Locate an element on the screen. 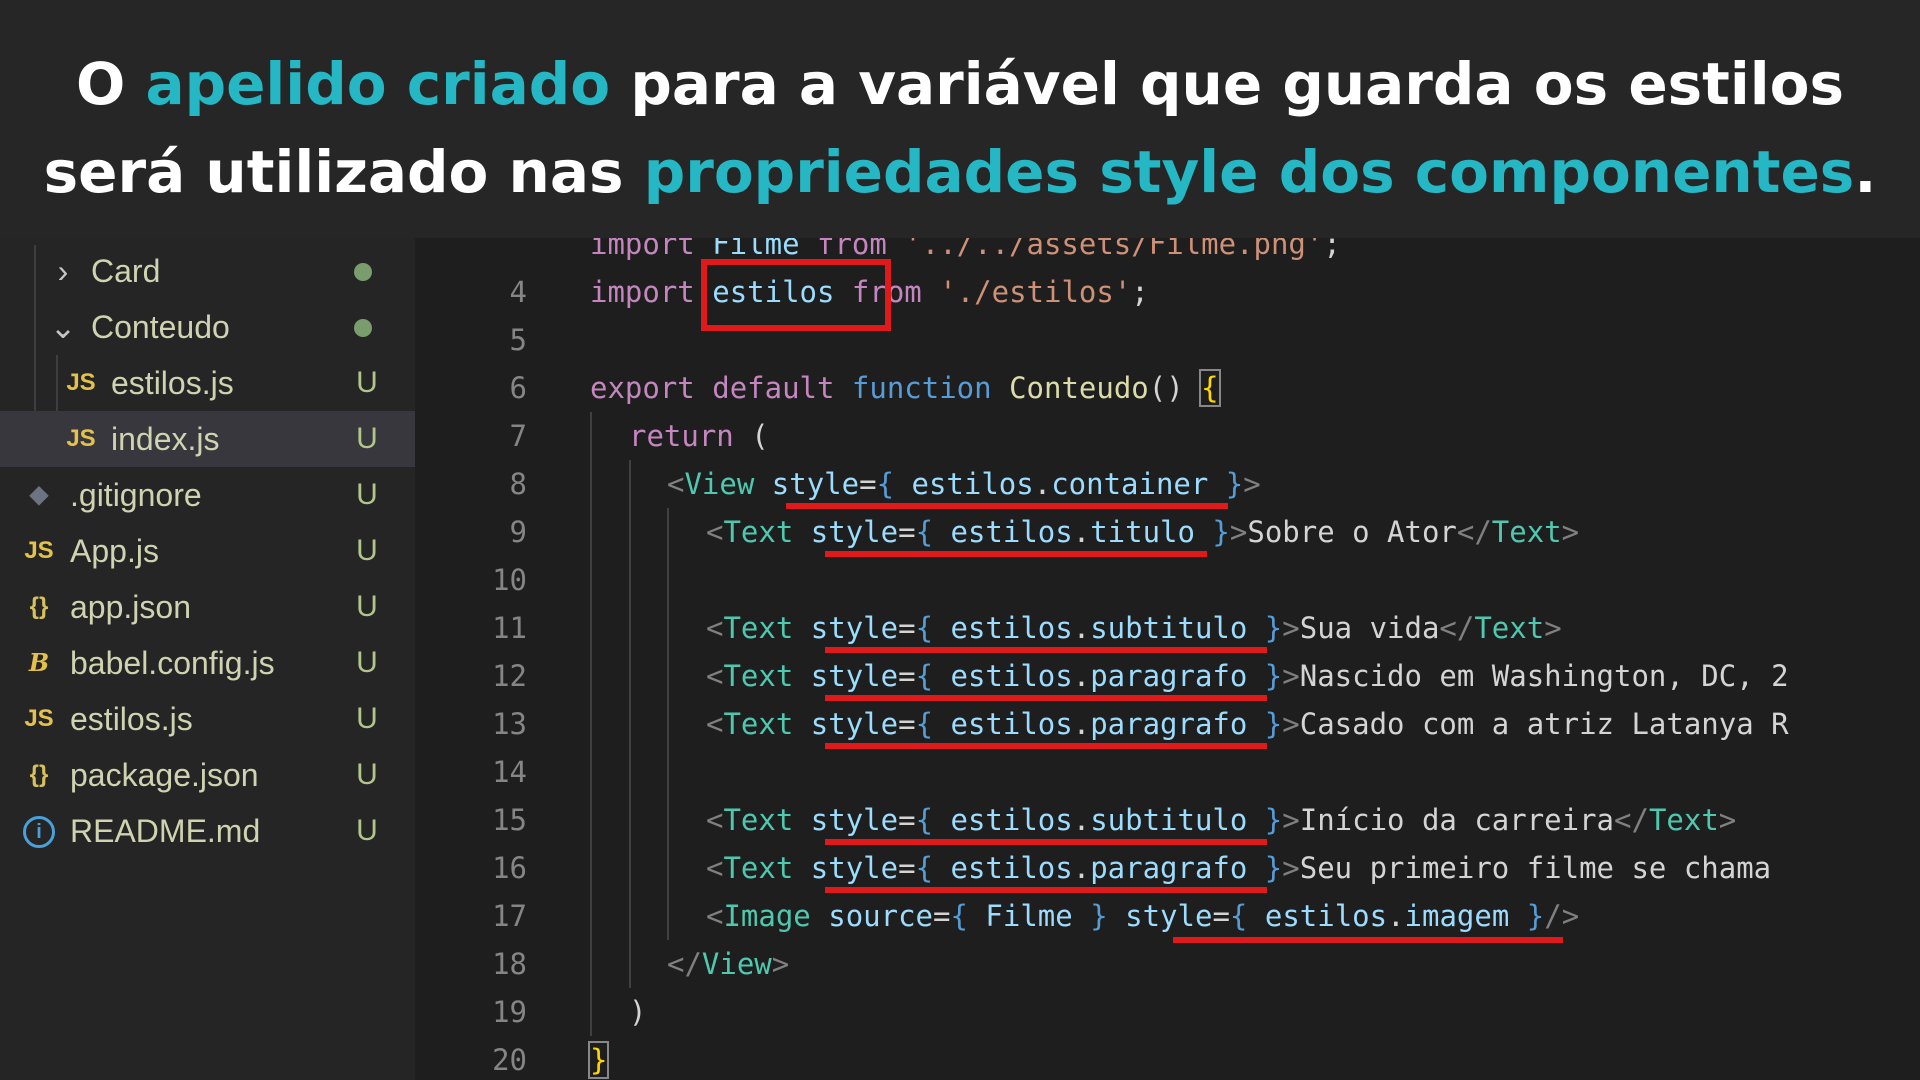 The width and height of the screenshot is (1920, 1080). code-text: export default function Conteudo() { is located at coordinates (905, 388).